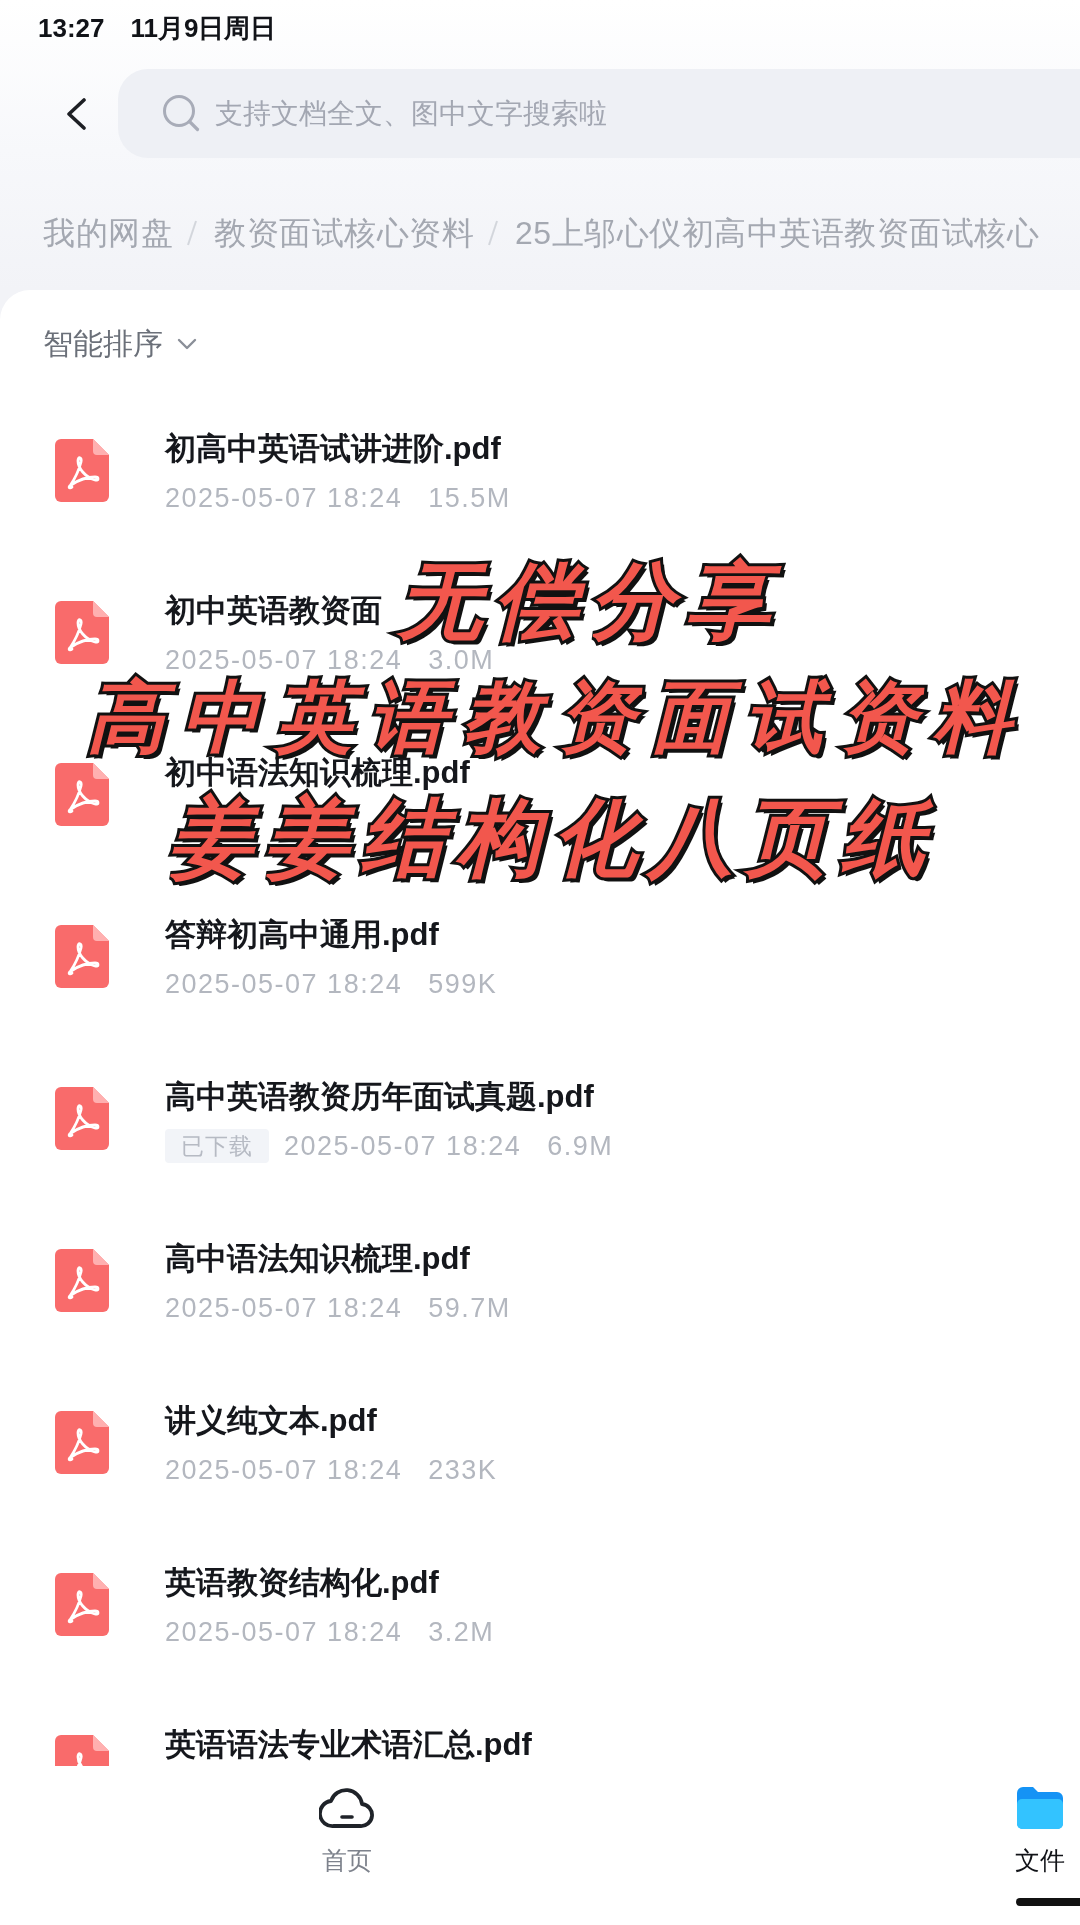 This screenshot has height=1925, width=1080. I want to click on nav-tab: 文件, so click(1040, 1821).